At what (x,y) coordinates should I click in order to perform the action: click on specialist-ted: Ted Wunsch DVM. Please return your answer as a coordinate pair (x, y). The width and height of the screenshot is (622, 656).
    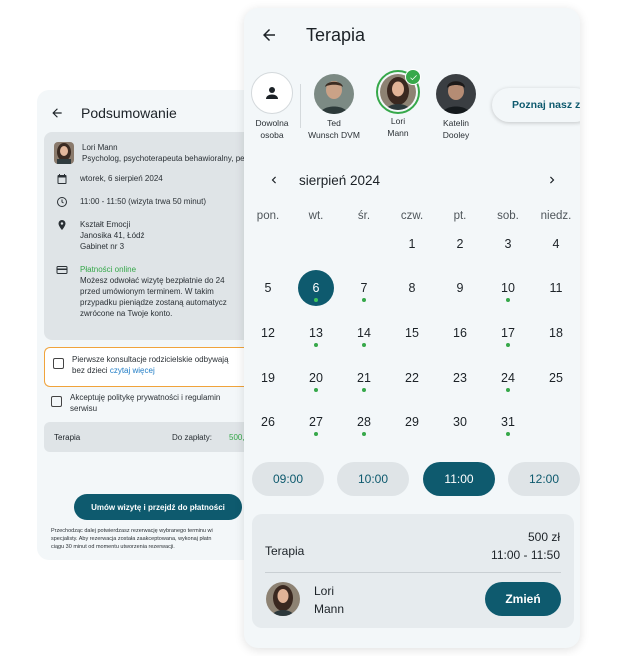
    Looking at the image, I should click on (334, 107).